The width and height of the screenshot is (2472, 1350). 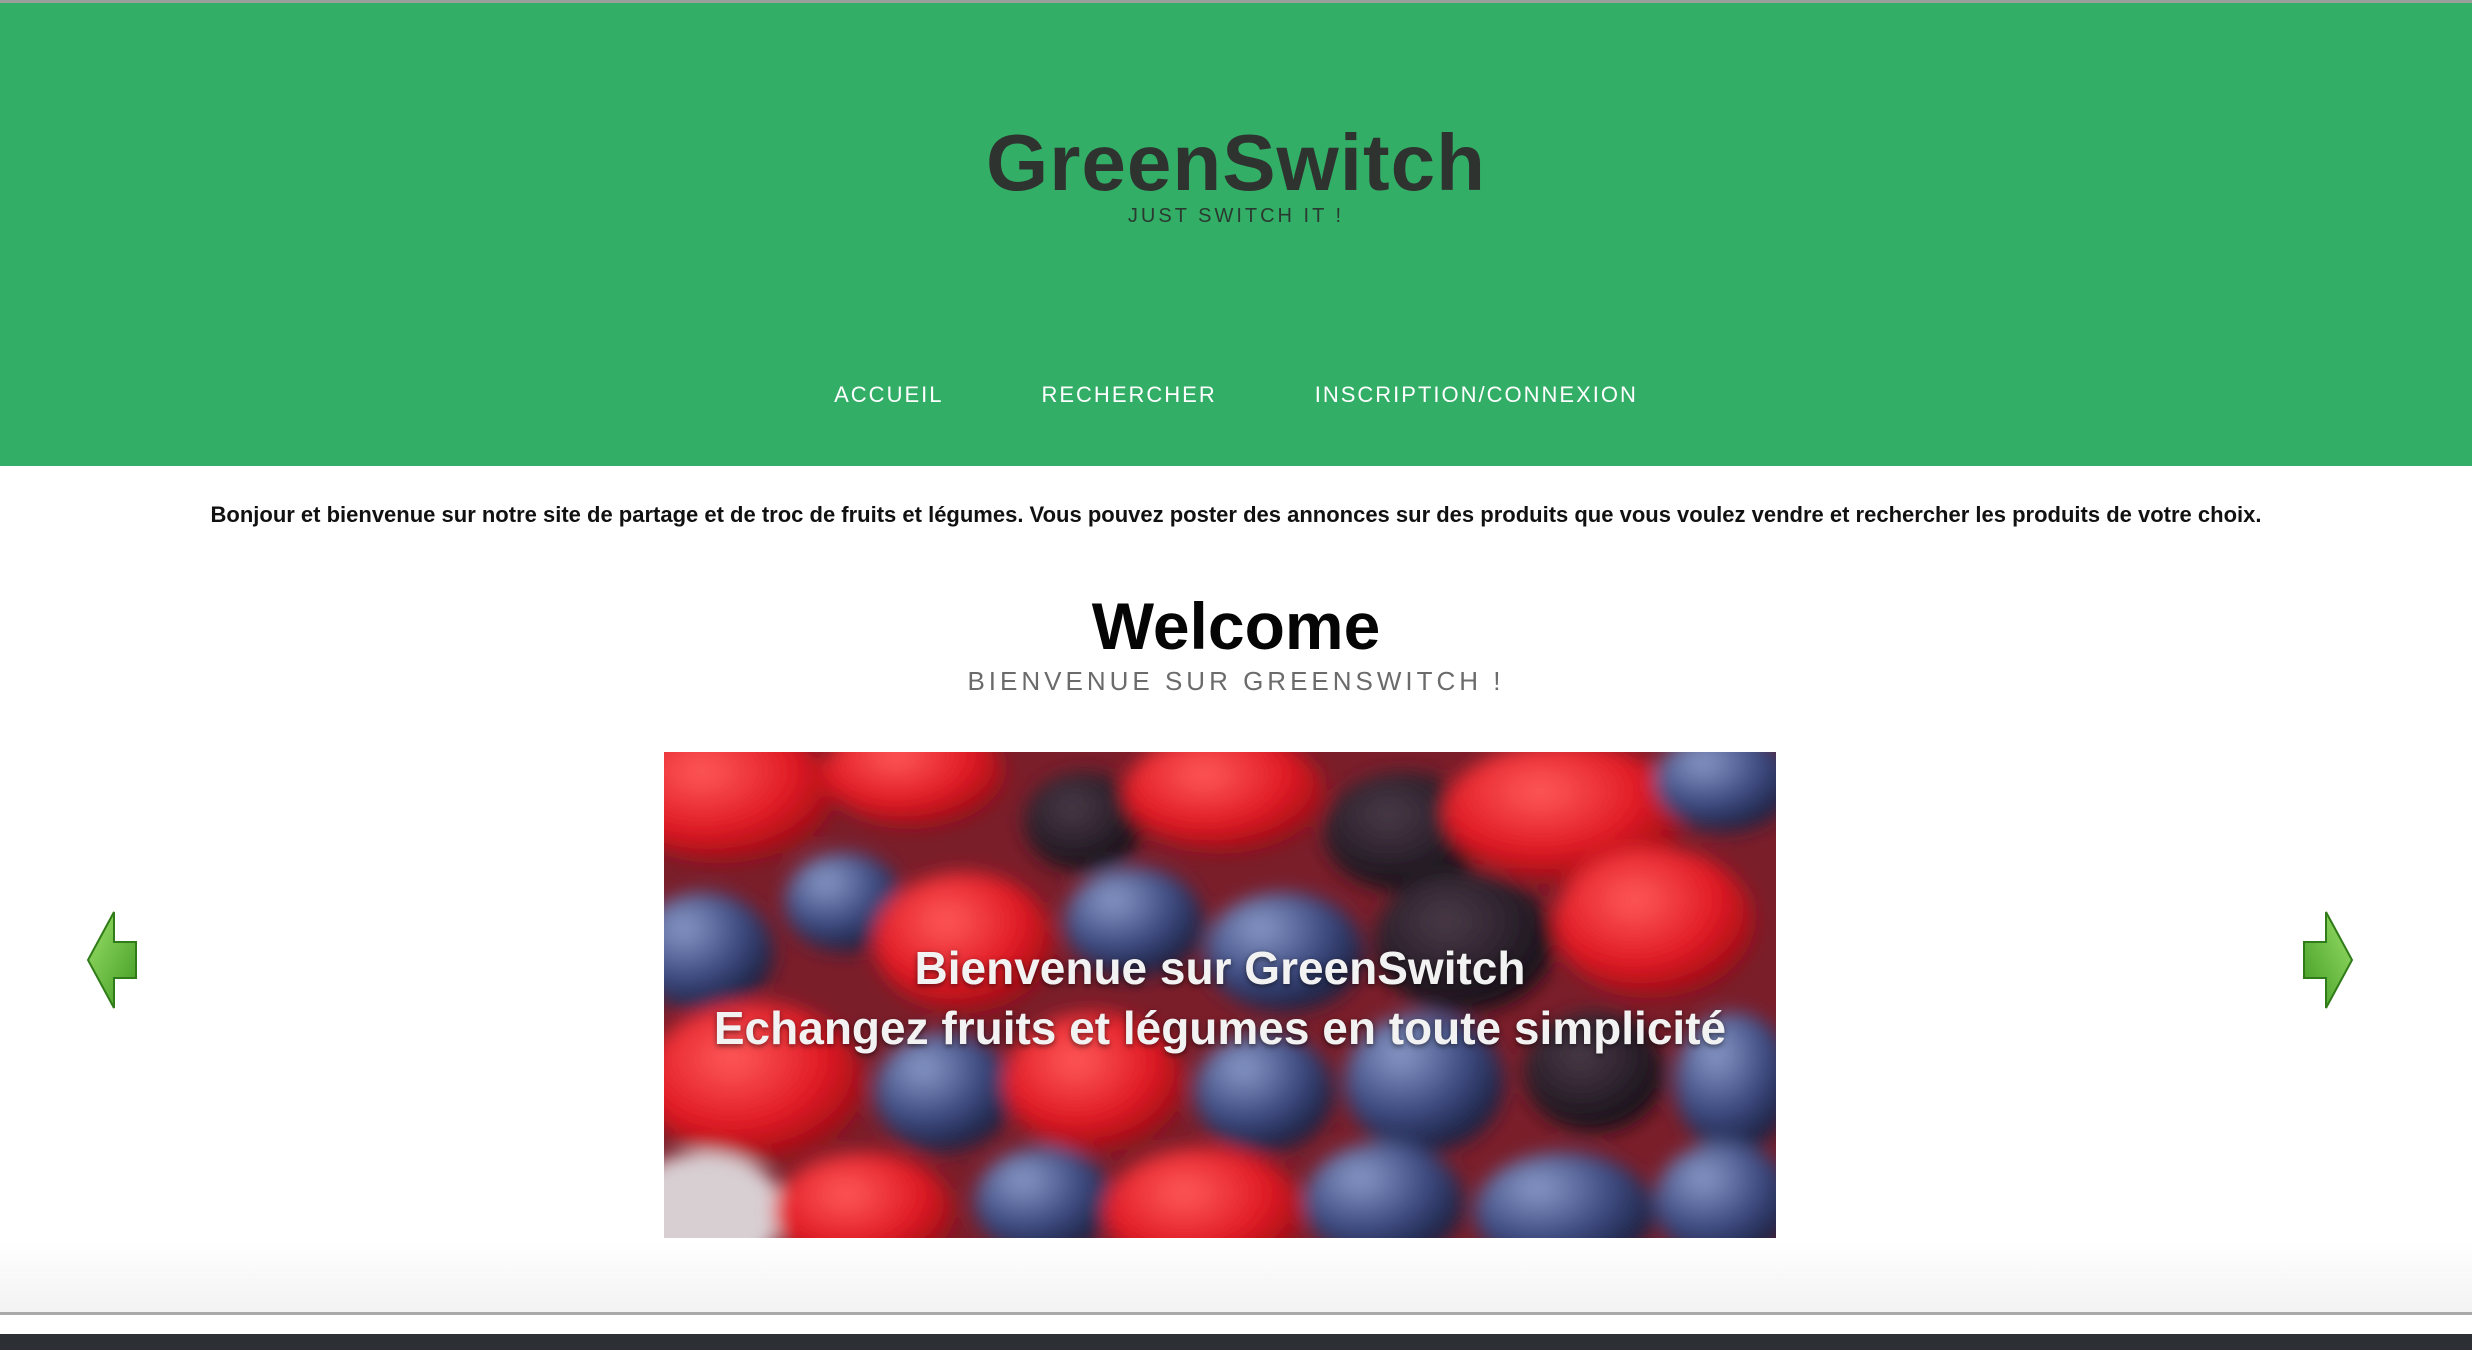 I want to click on arrow-right-icon, so click(x=2328, y=960).